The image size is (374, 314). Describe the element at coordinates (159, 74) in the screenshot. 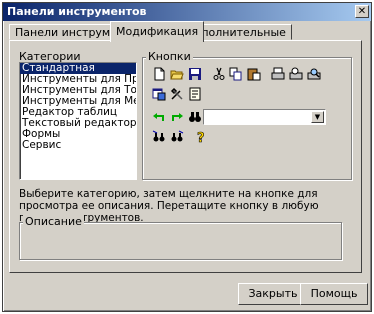

I see `new-document-icon` at that location.